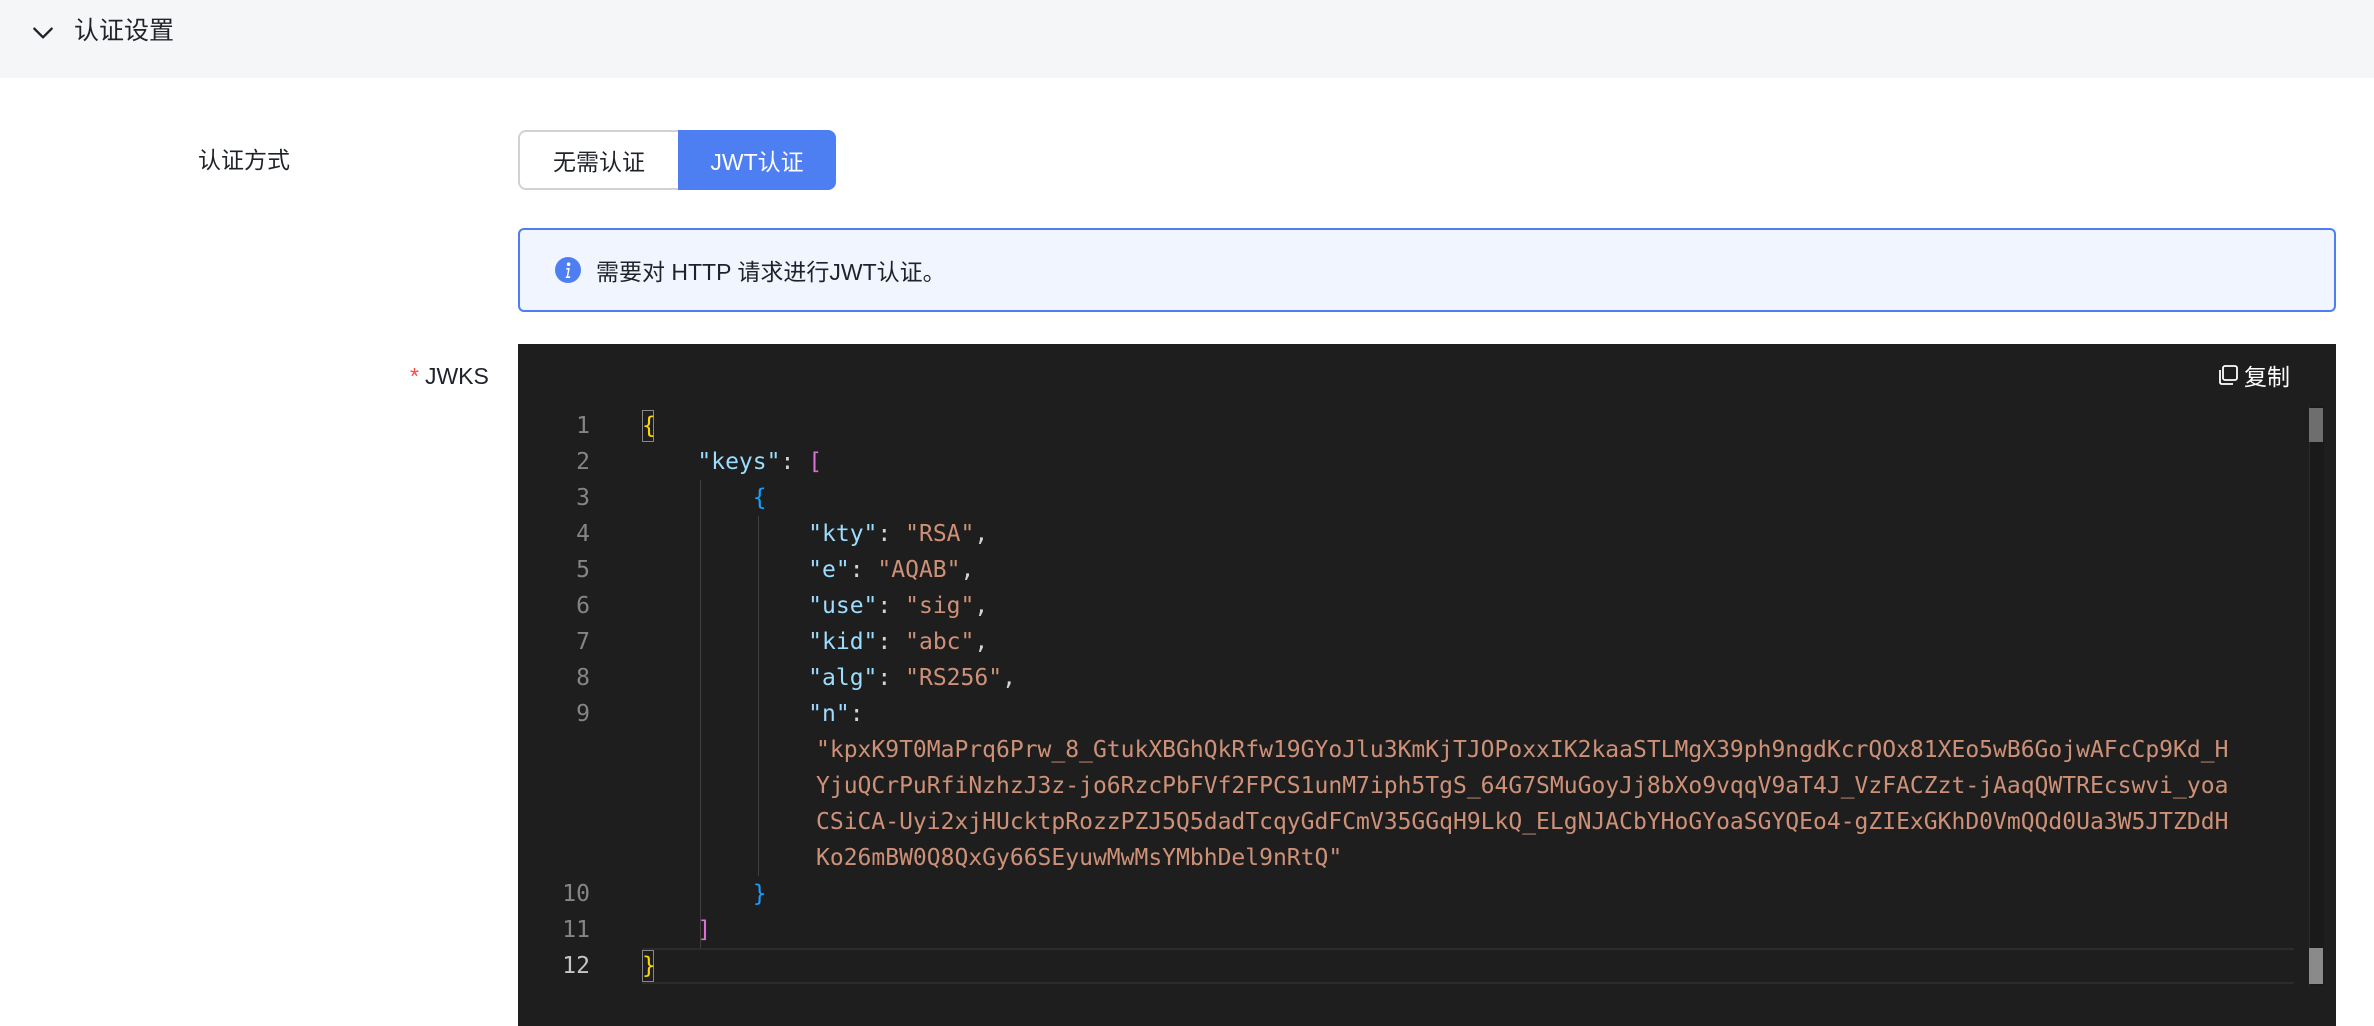 This screenshot has width=2374, height=1026. I want to click on code-line: "kid": "abc",, so click(898, 642).